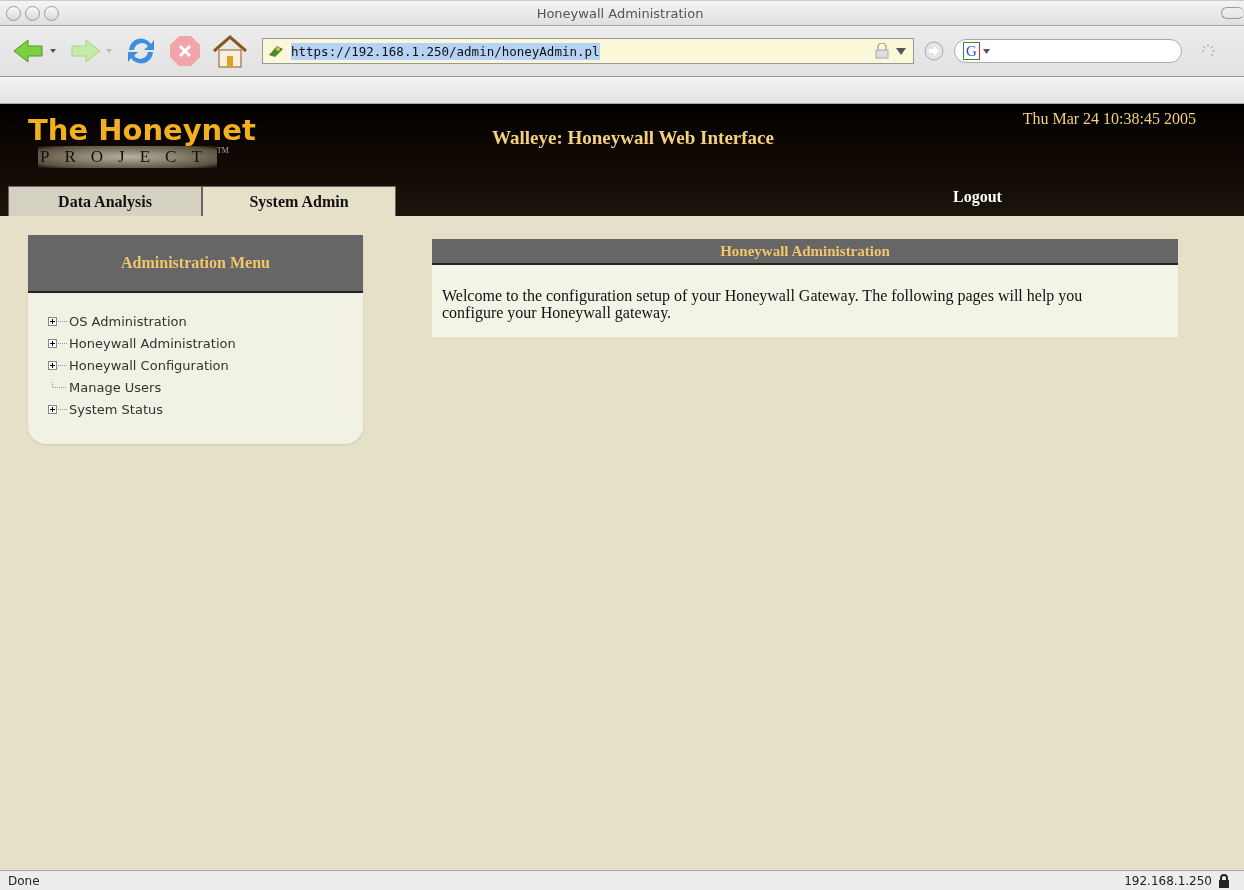  Describe the element at coordinates (32, 13) in the screenshot. I see `minimize-window-button` at that location.